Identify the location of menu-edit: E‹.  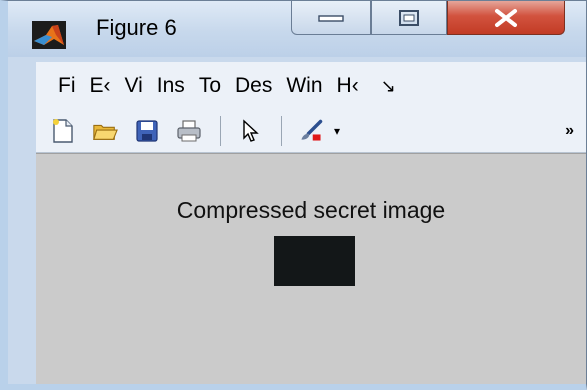
(107, 86).